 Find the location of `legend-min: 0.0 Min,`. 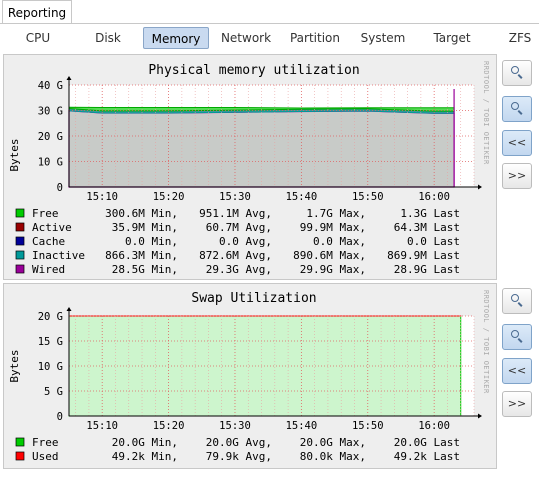

legend-min: 0.0 Min, is located at coordinates (151, 241).